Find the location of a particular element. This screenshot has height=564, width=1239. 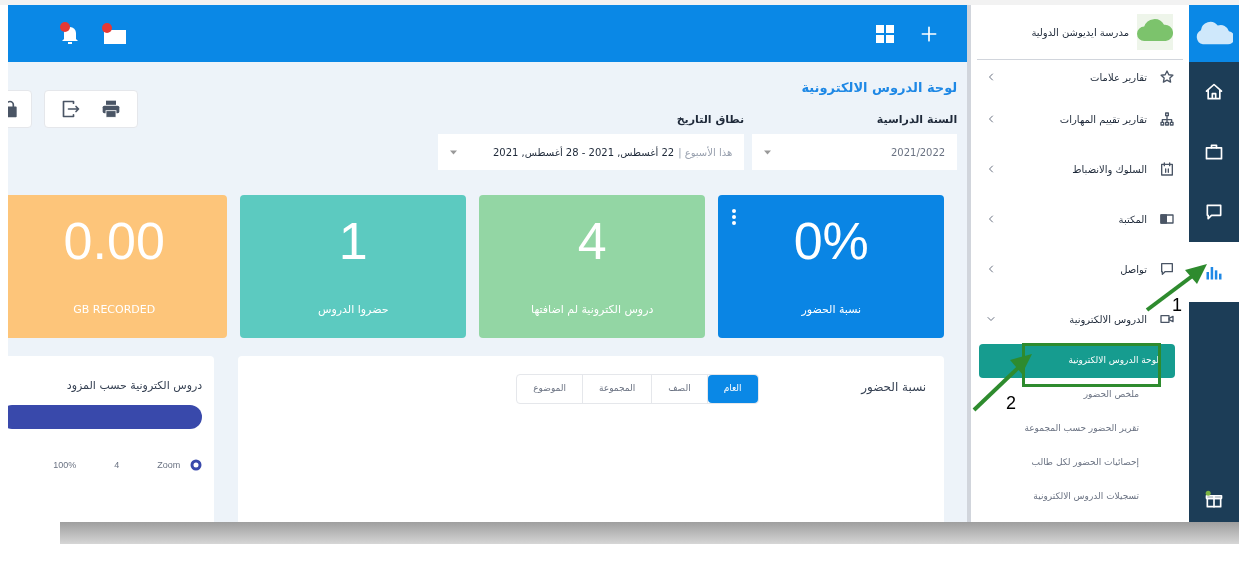

select-value: 2021/2022 is located at coordinates (918, 152).